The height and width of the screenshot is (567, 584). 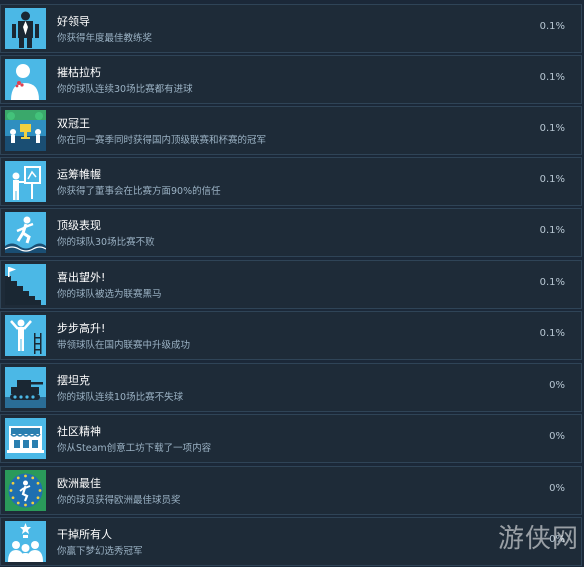 What do you see at coordinates (25, 284) in the screenshot?
I see `stairs-flag-icon` at bounding box center [25, 284].